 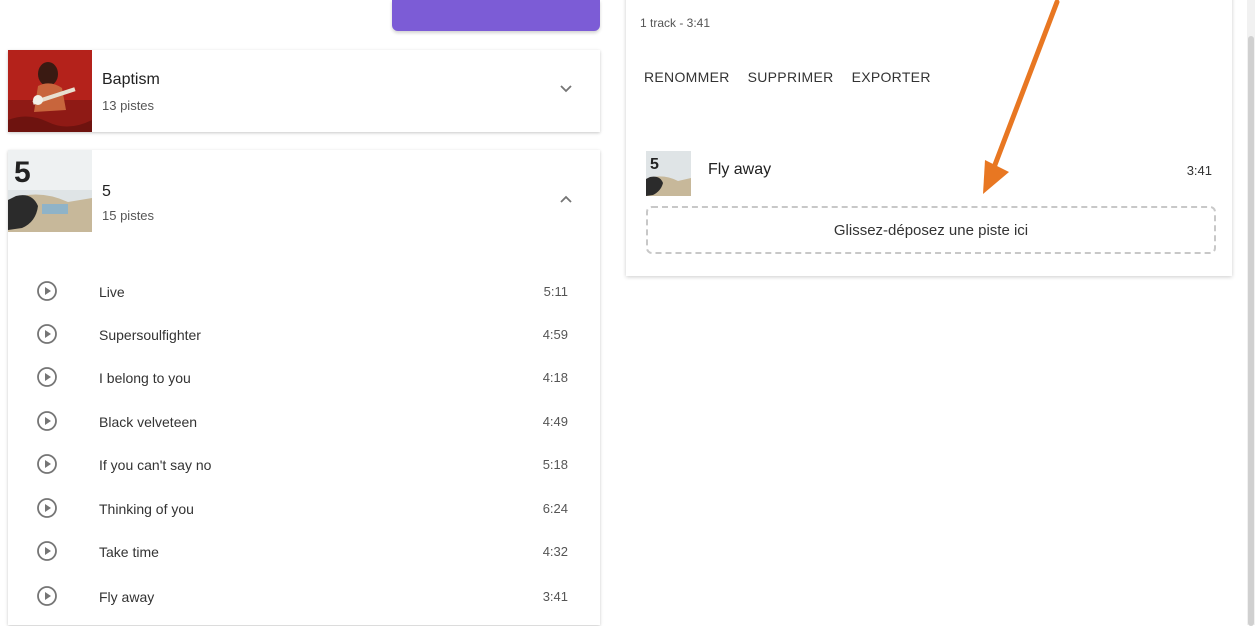 What do you see at coordinates (304, 335) in the screenshot?
I see `list-item: Supersoulfighter 4:59` at bounding box center [304, 335].